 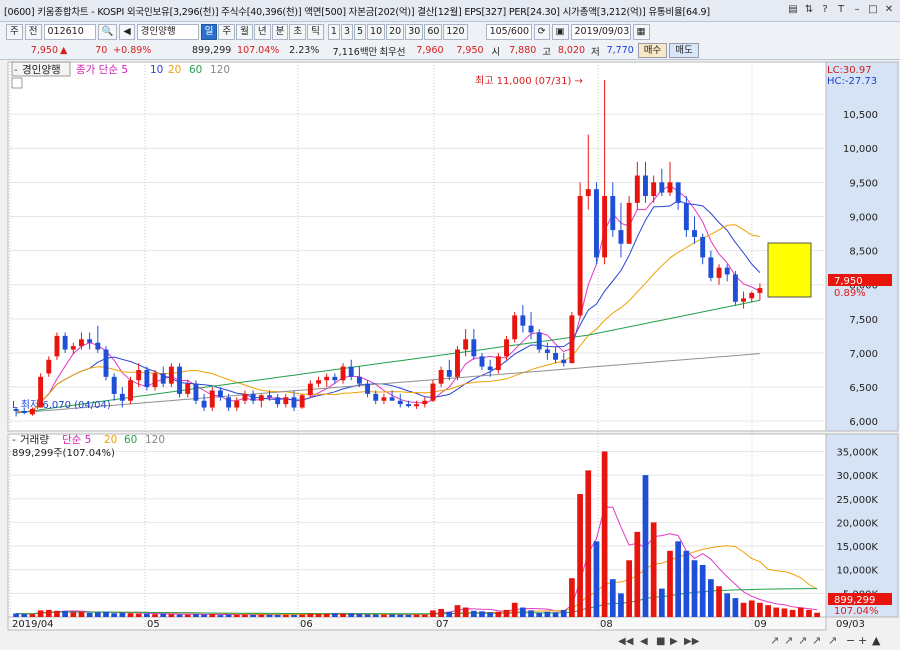 I want to click on interval-tab-20: 20, so click(x=395, y=32).